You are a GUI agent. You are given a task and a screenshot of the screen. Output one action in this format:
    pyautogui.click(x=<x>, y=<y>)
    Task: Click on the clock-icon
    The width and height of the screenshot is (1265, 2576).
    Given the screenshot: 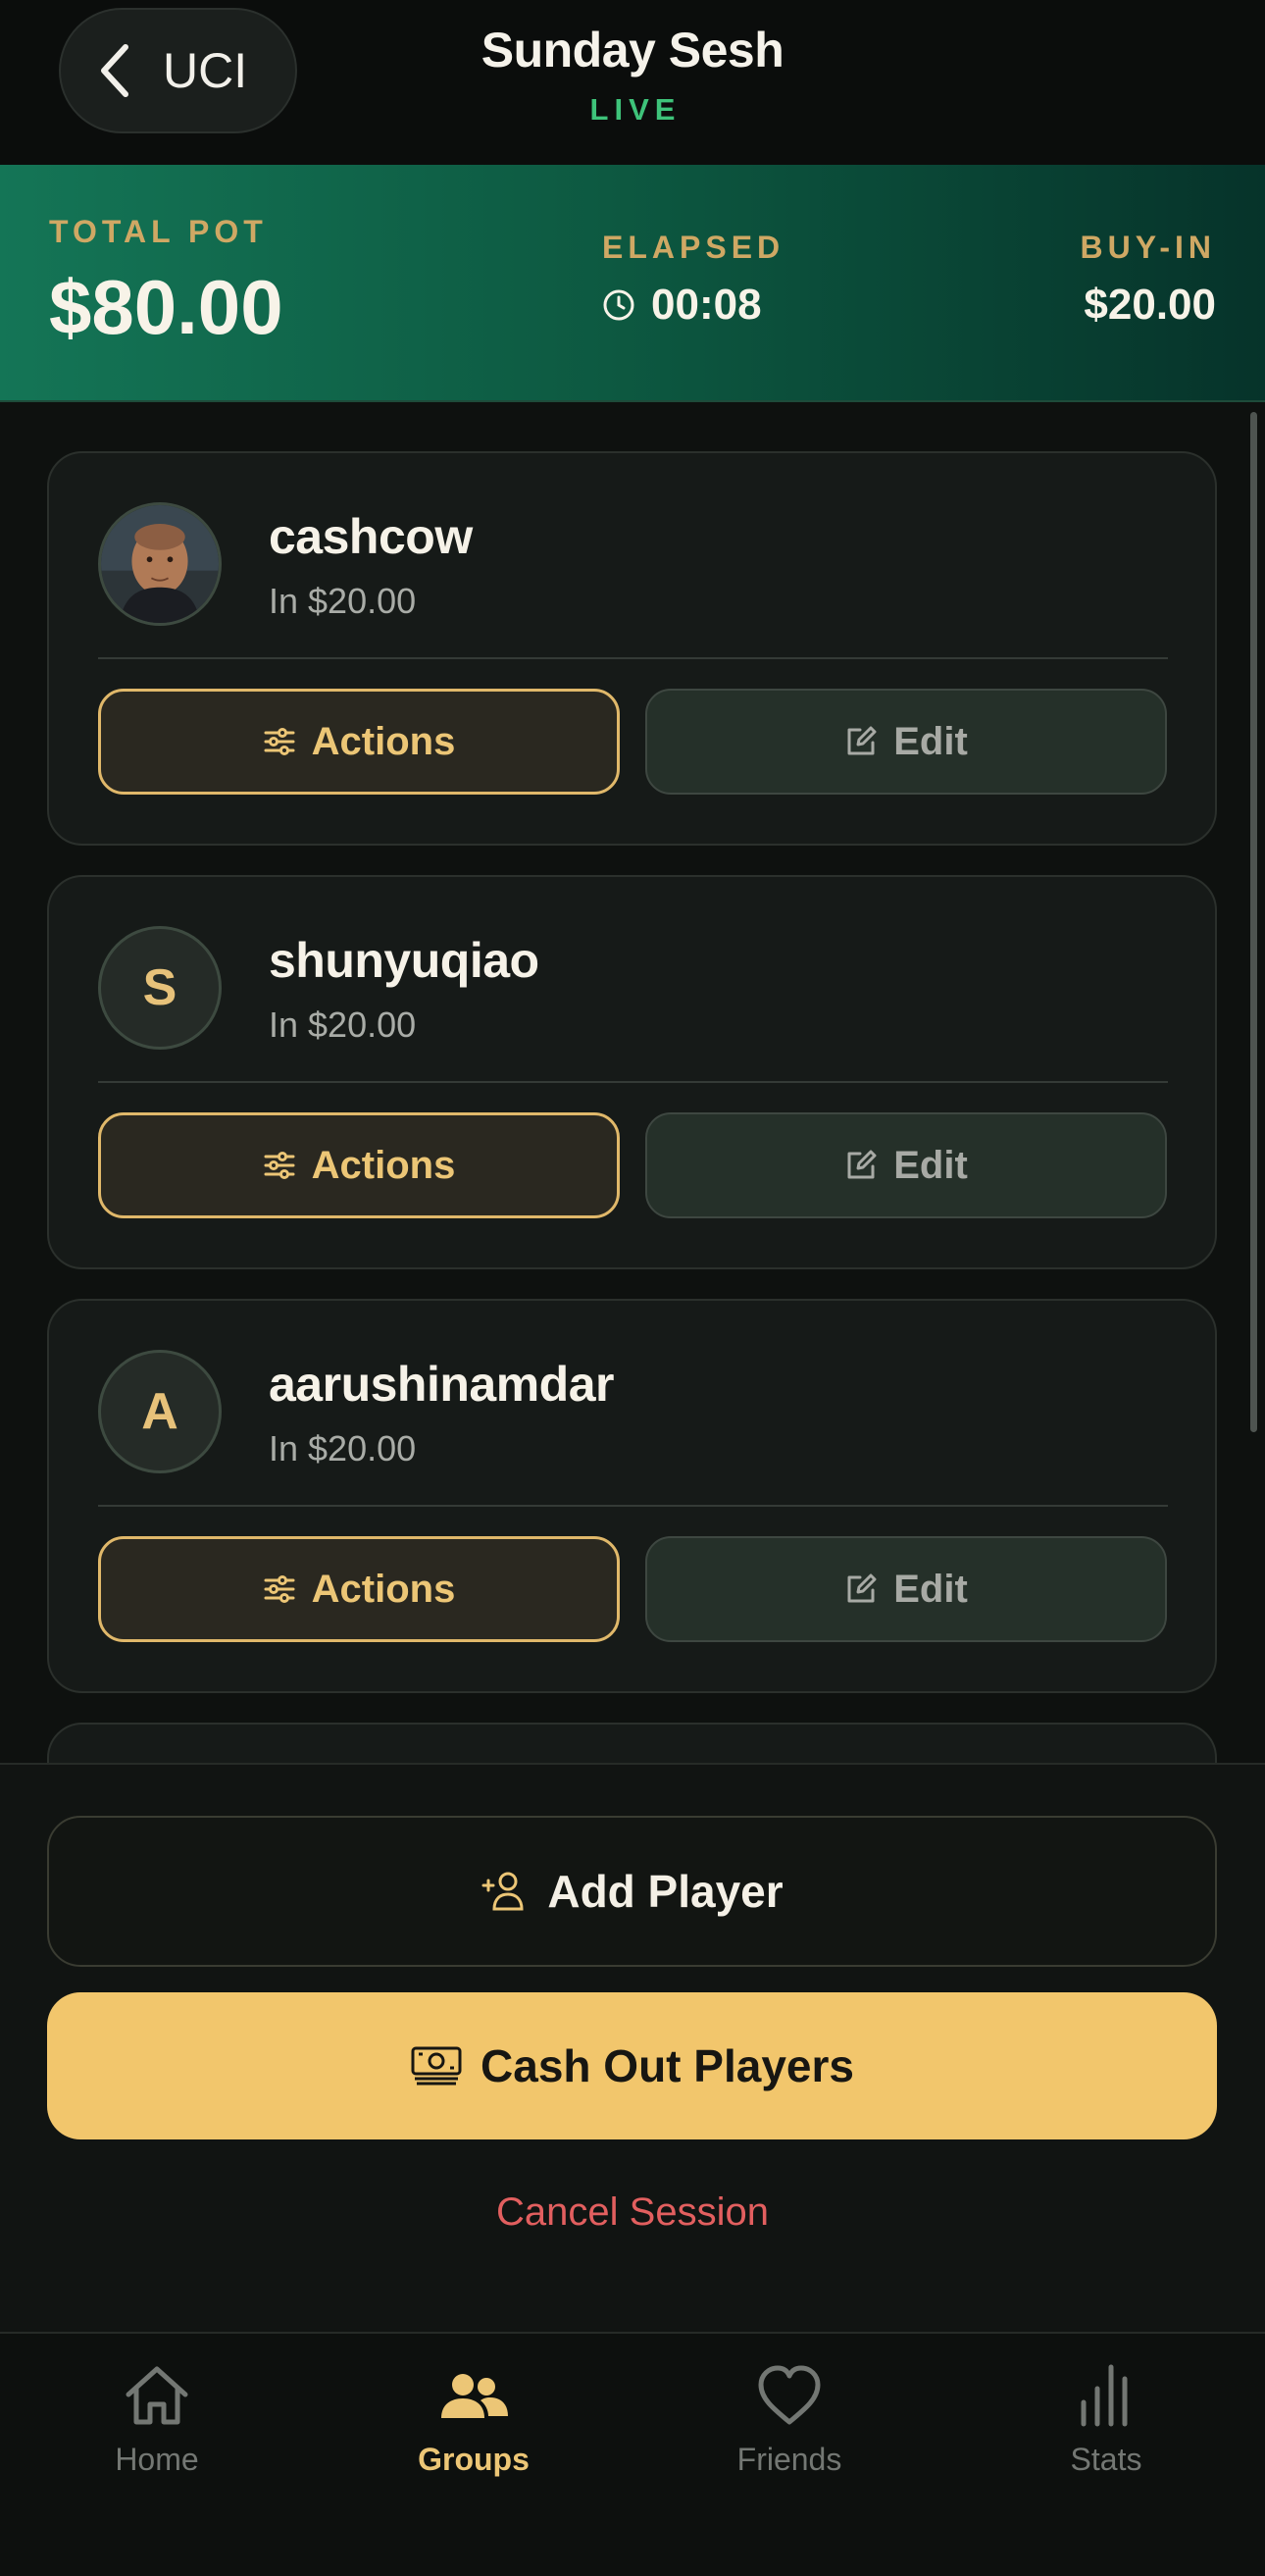 What is the action you would take?
    pyautogui.click(x=619, y=305)
    